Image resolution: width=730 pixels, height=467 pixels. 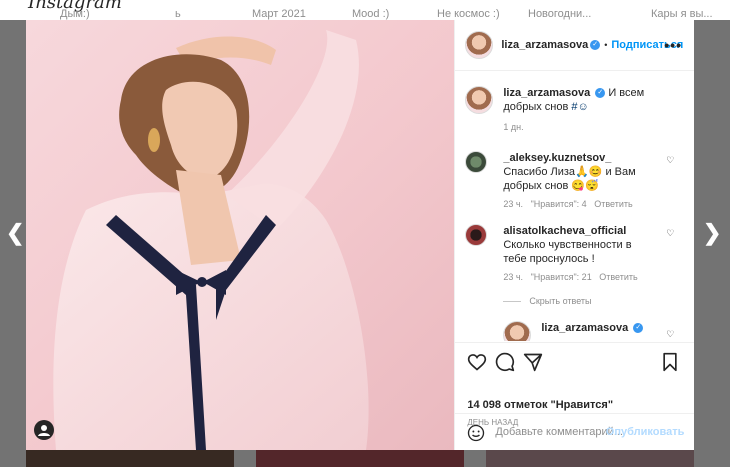 What do you see at coordinates (544, 45) in the screenshot?
I see `author-username: liza_arzamasova` at bounding box center [544, 45].